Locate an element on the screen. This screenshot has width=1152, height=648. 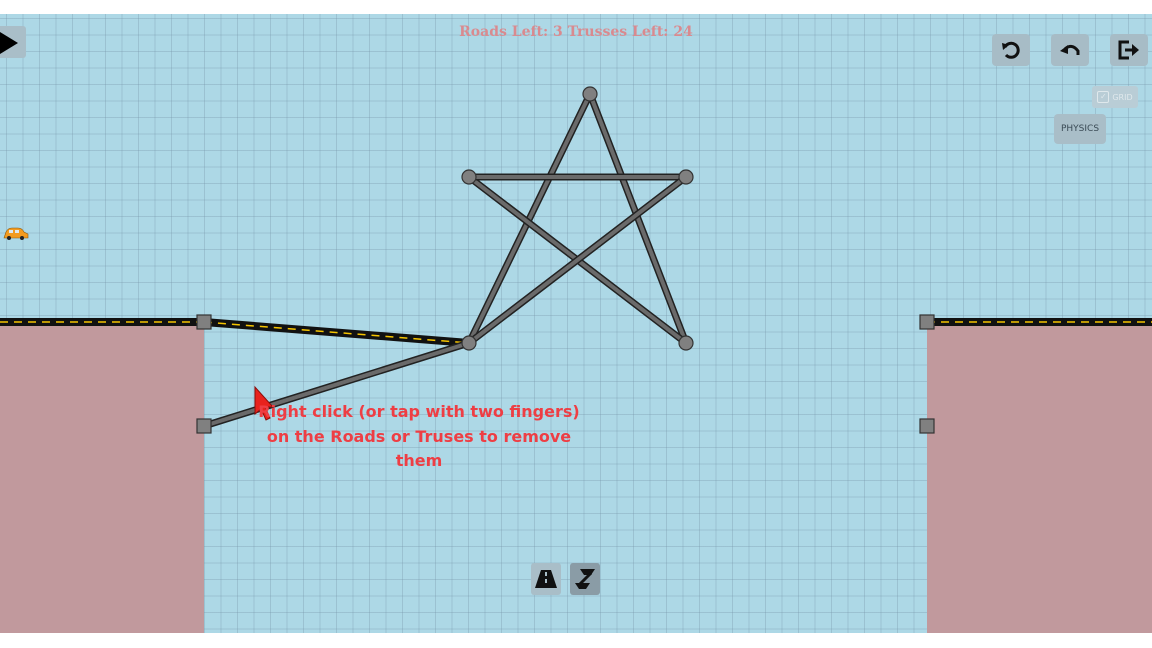
play-icon is located at coordinates (9, 43).